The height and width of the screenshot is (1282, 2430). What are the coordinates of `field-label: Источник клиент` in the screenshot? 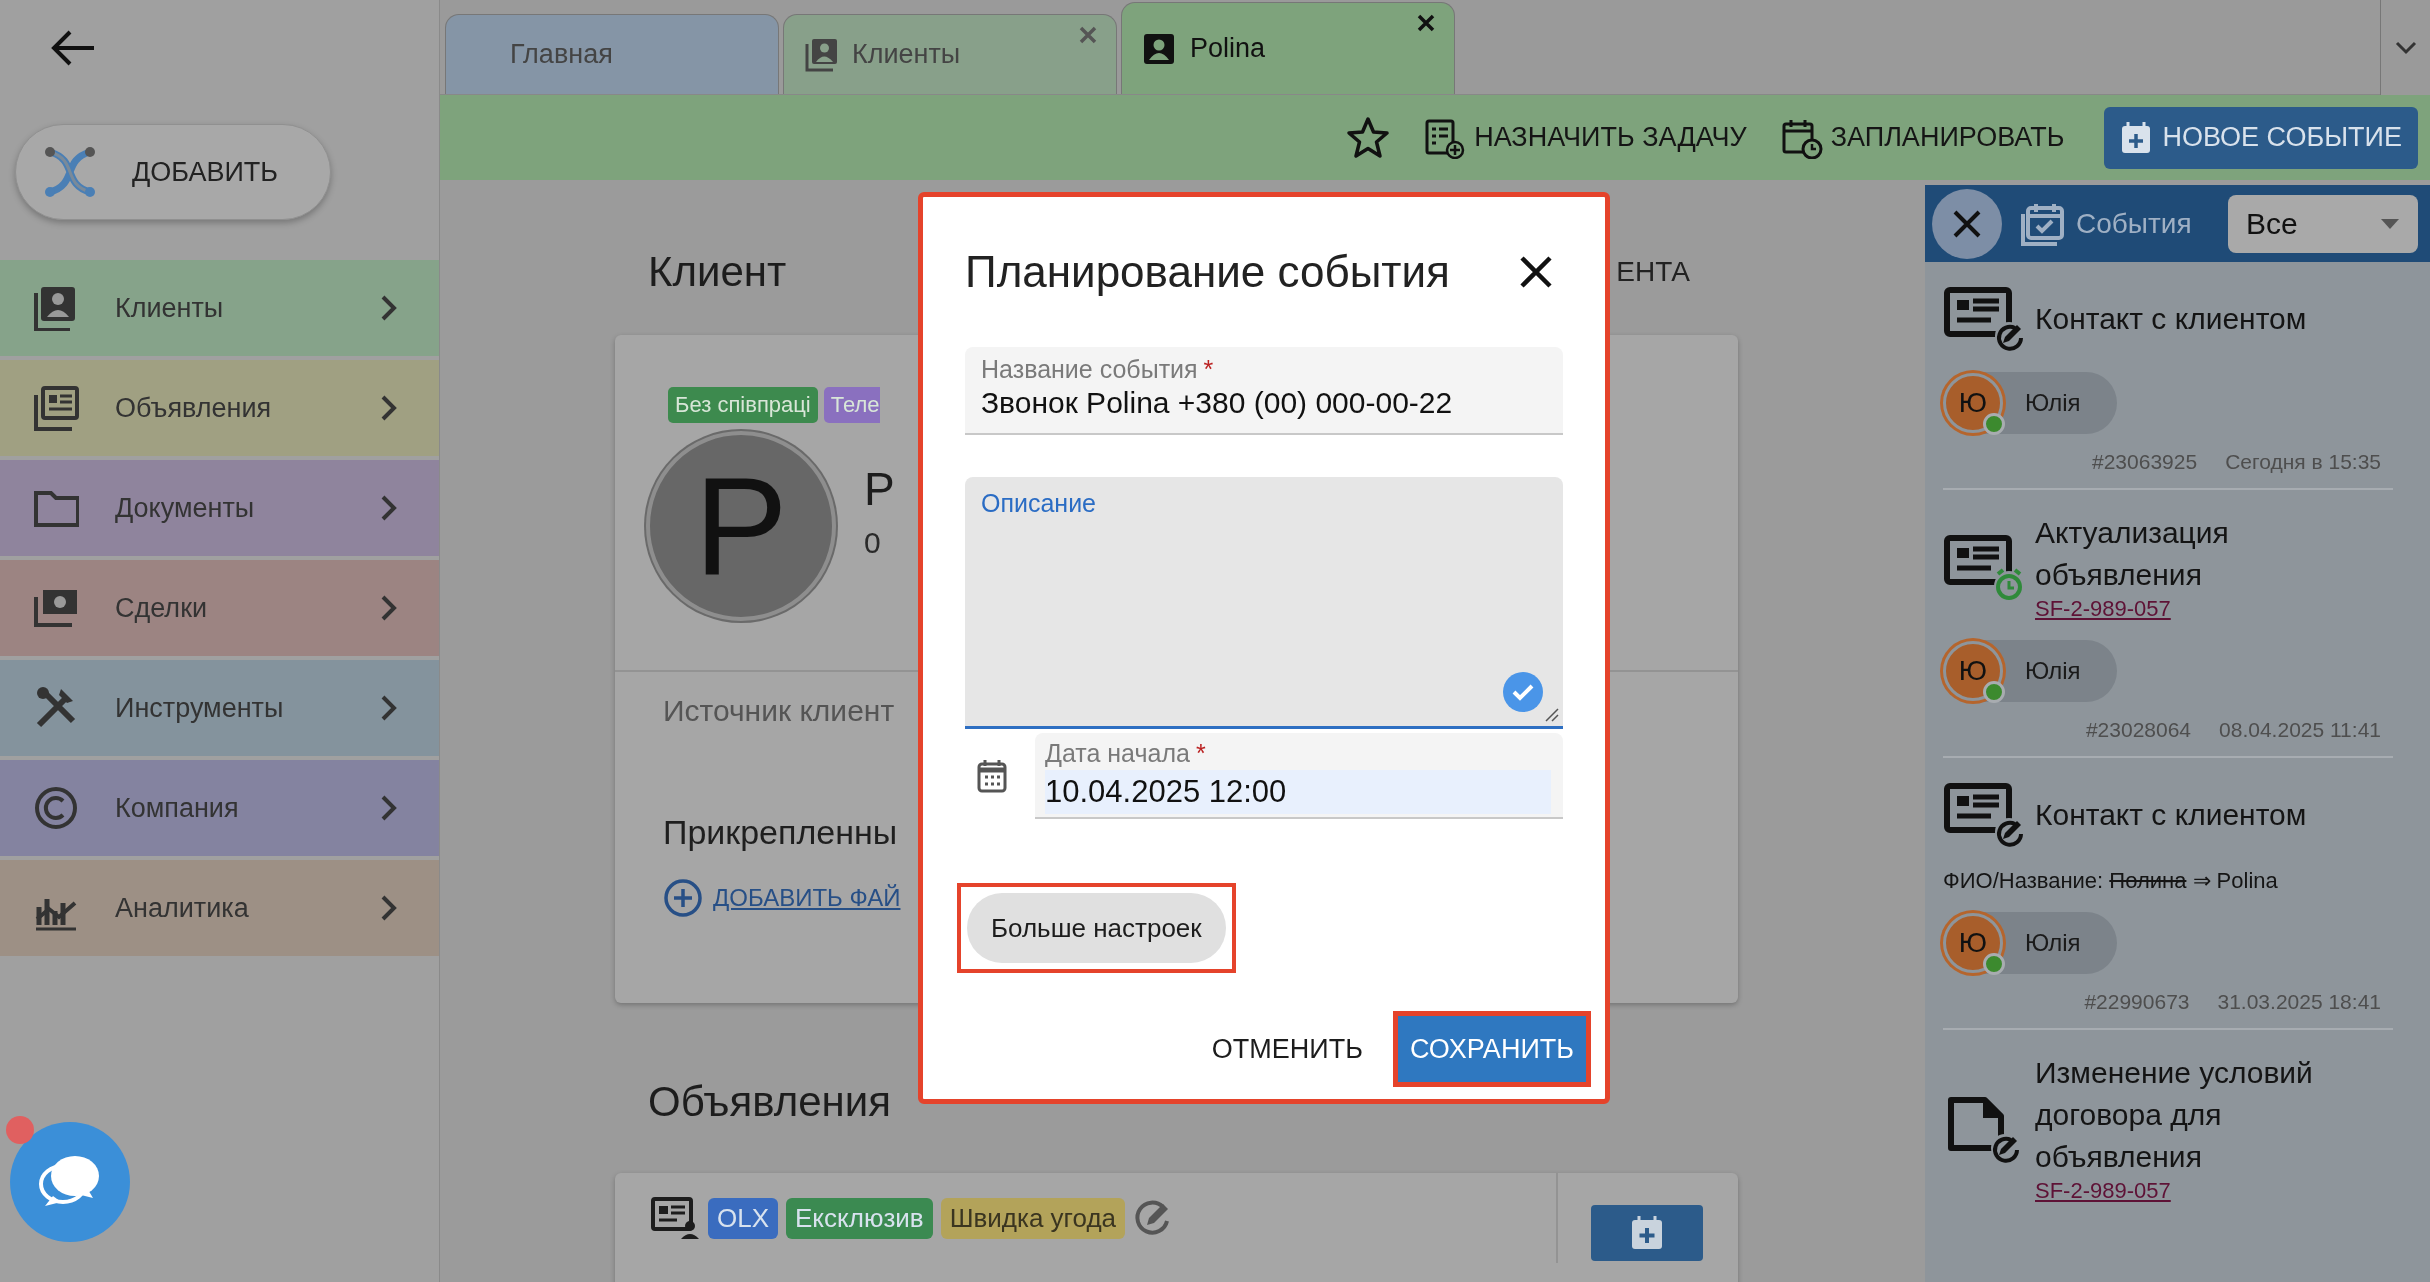 It's located at (779, 711).